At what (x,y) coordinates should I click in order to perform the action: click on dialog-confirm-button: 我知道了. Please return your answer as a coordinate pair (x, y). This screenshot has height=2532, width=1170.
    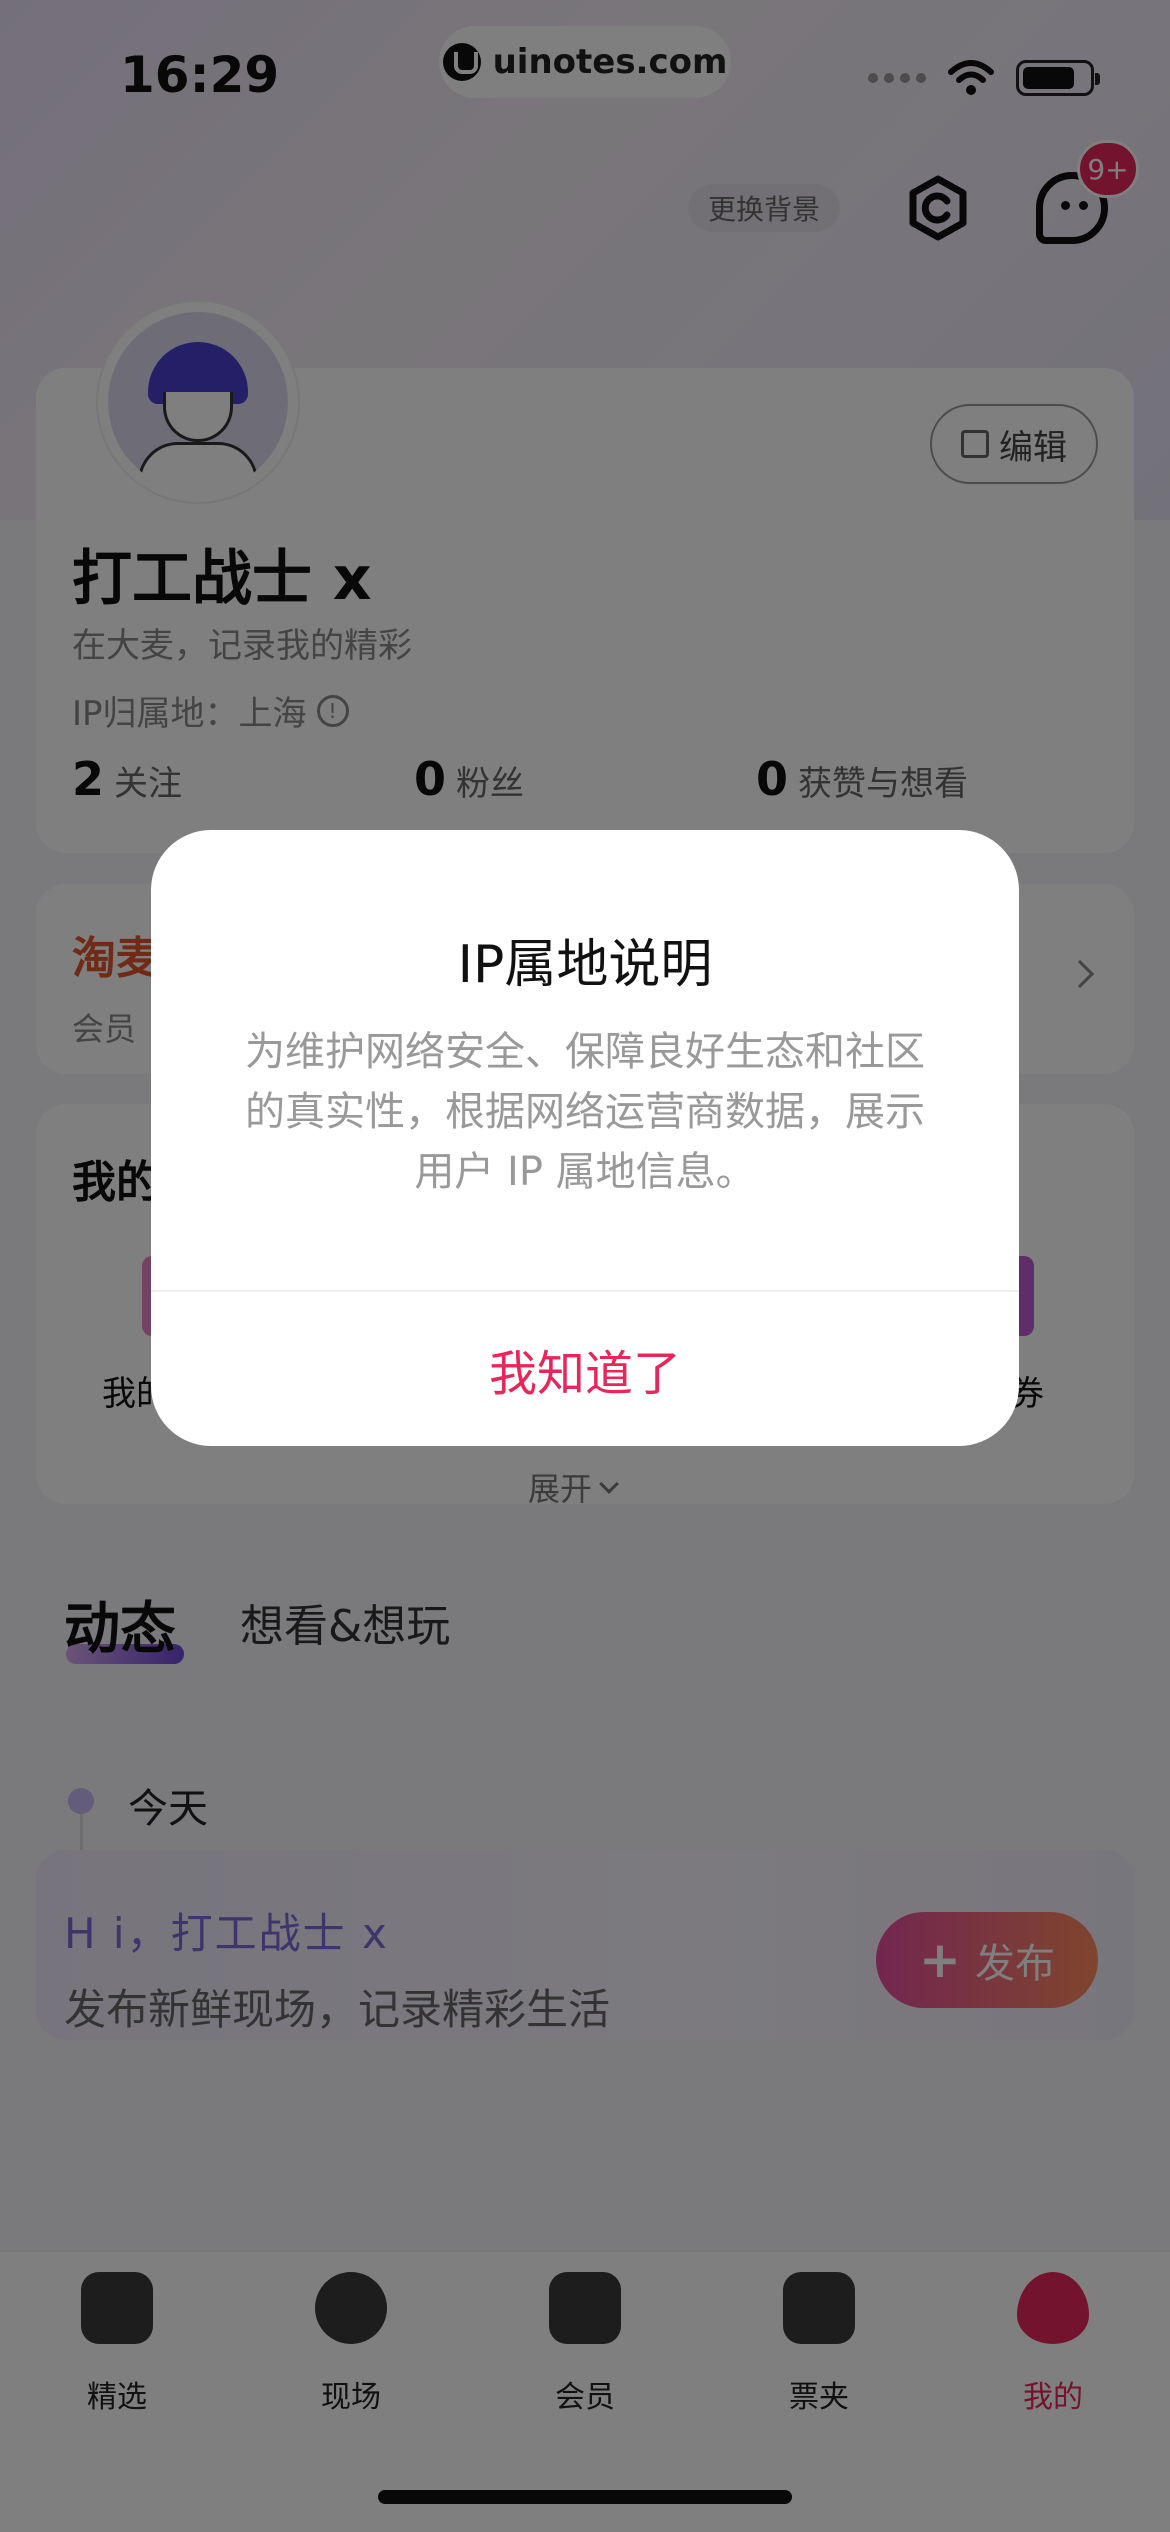
    Looking at the image, I should click on (585, 1369).